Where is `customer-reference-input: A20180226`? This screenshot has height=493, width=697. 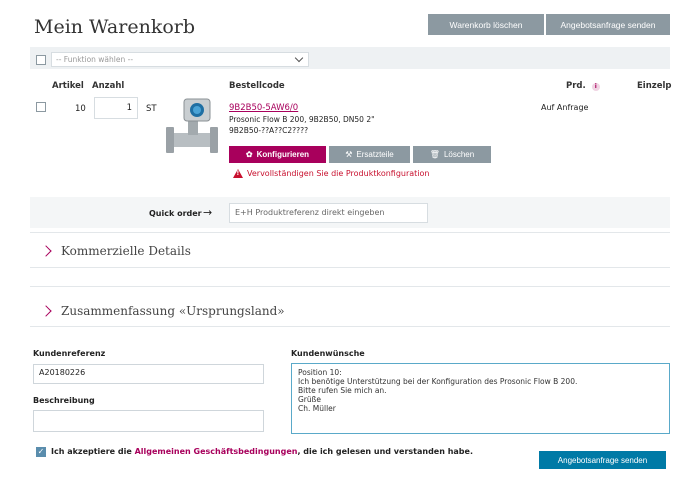
customer-reference-input: A20180226 is located at coordinates (148, 374).